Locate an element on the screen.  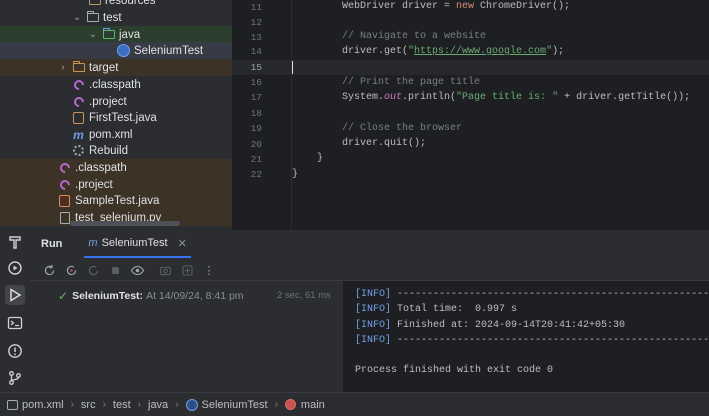
line-number: 15 is located at coordinates (256, 67).